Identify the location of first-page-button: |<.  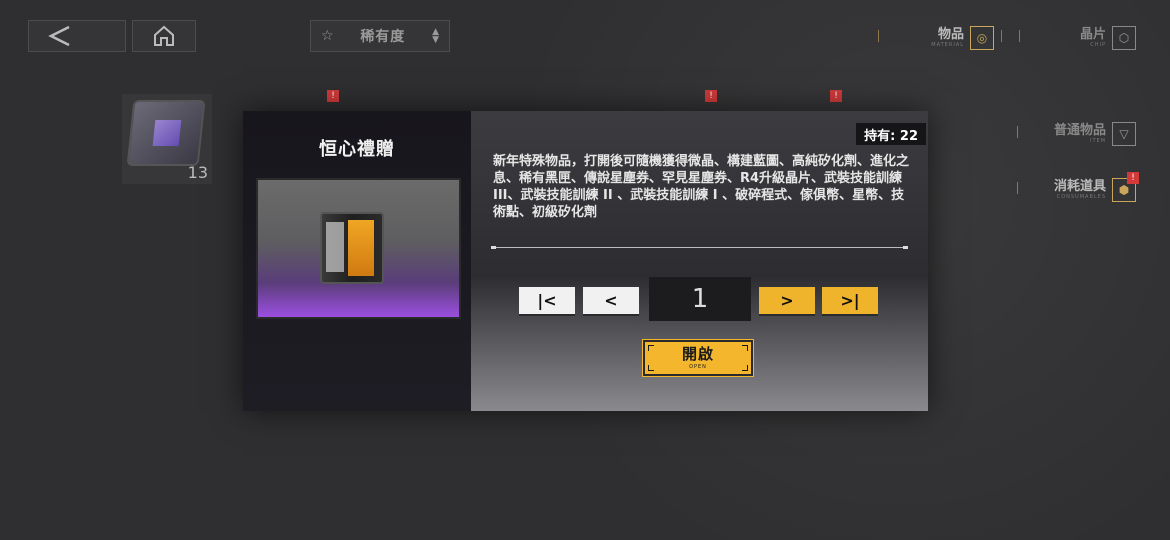
(547, 300).